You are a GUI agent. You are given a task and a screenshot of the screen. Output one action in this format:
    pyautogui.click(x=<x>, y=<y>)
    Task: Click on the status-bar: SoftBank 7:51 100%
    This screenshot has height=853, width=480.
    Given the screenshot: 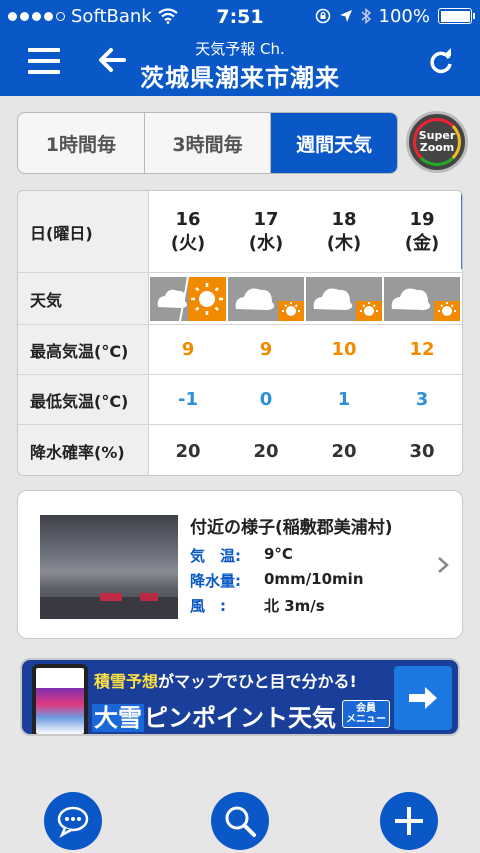 What is the action you would take?
    pyautogui.click(x=240, y=16)
    